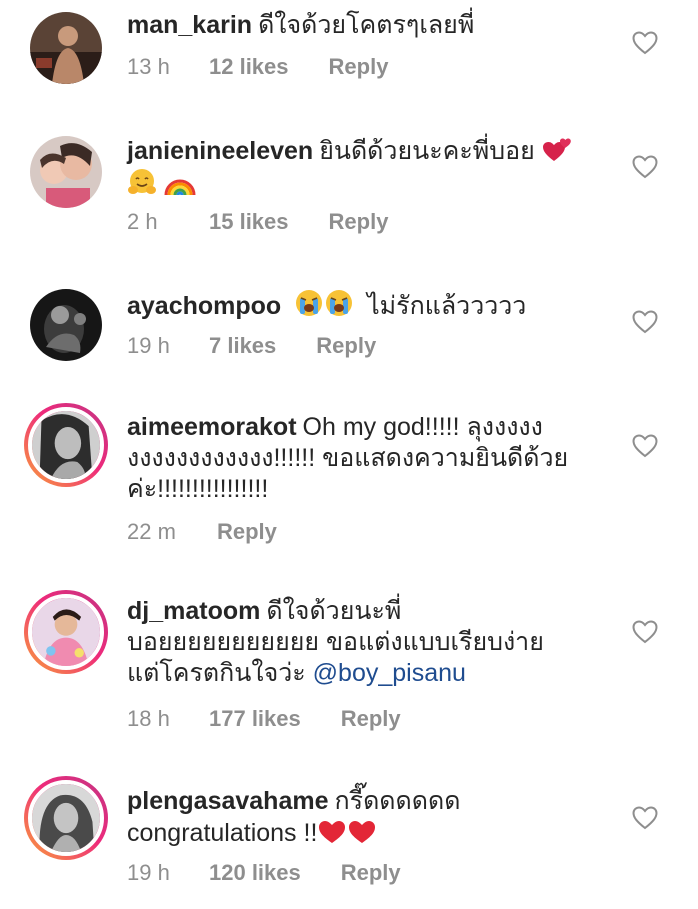 Image resolution: width=698 pixels, height=909 pixels. What do you see at coordinates (216, 673) in the screenshot?
I see `comment-text: แต่โครตกินใจว่ะ` at bounding box center [216, 673].